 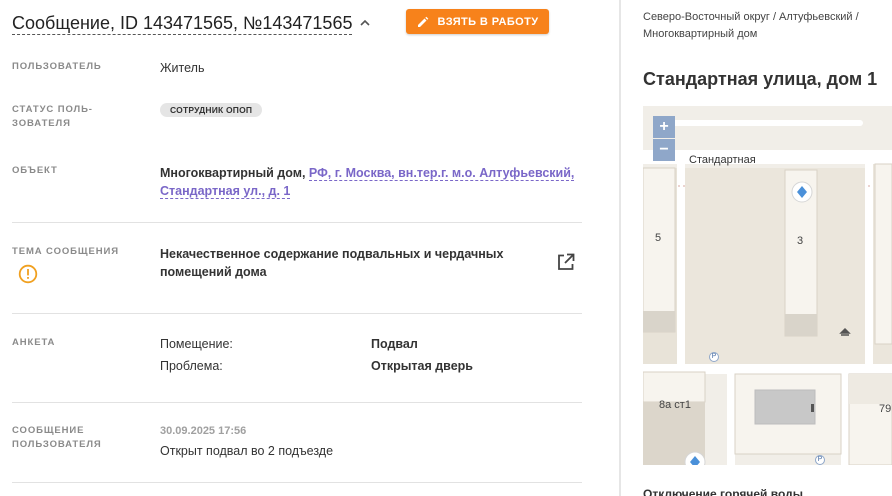 I want to click on user-status-label: СТАТУС ПОЛЬ- ЗОВАТЕЛЯ, so click(x=72, y=117).